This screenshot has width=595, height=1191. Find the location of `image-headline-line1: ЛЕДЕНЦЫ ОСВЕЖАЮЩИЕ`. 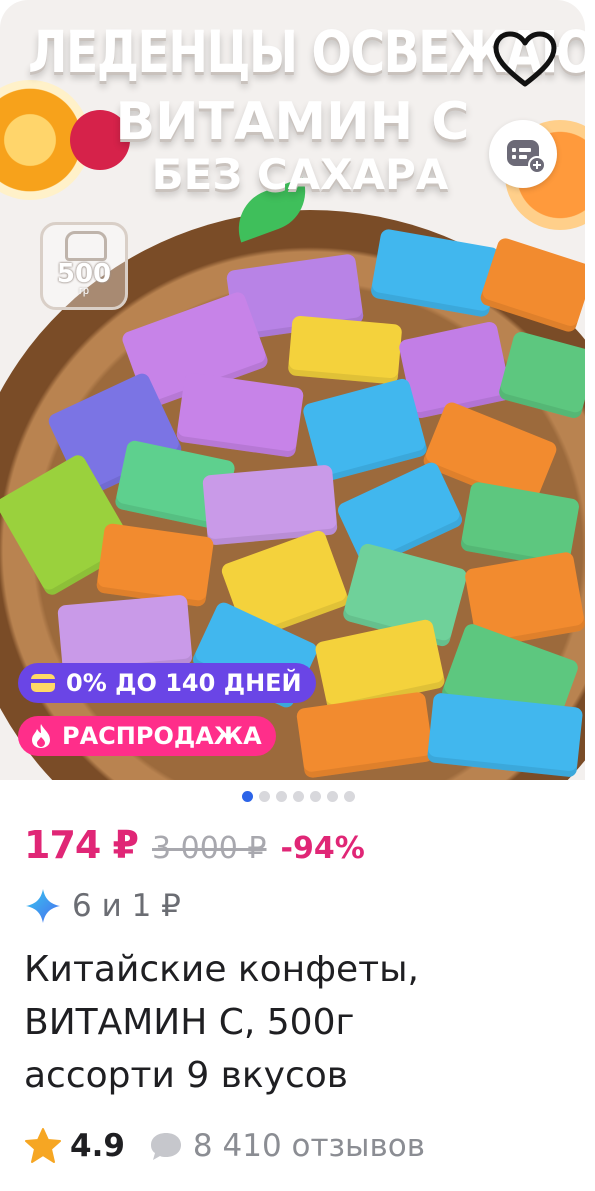

image-headline-line1: ЛЕДЕНЦЫ ОСВЕЖАЮЩИЕ is located at coordinates (306, 52).